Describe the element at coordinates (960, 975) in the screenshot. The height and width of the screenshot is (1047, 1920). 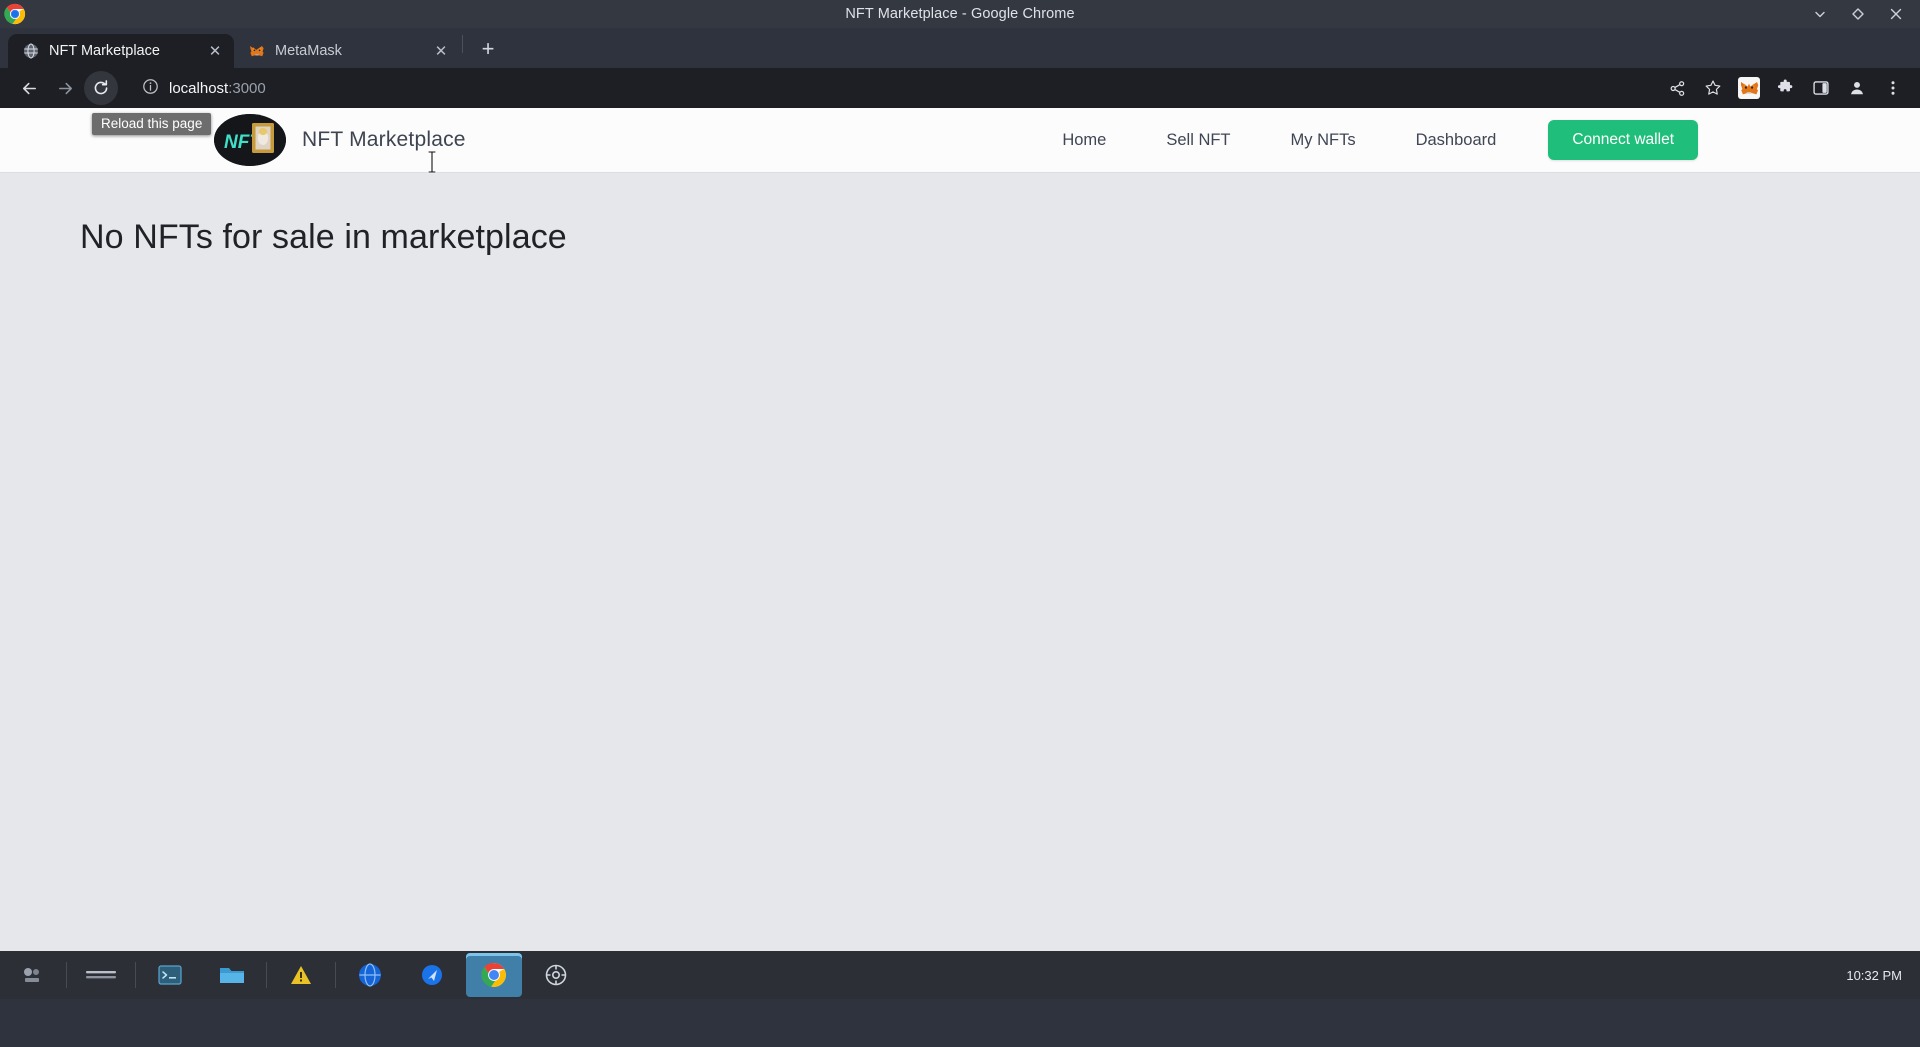
I see `os-taskbar: 10:32 PM` at that location.